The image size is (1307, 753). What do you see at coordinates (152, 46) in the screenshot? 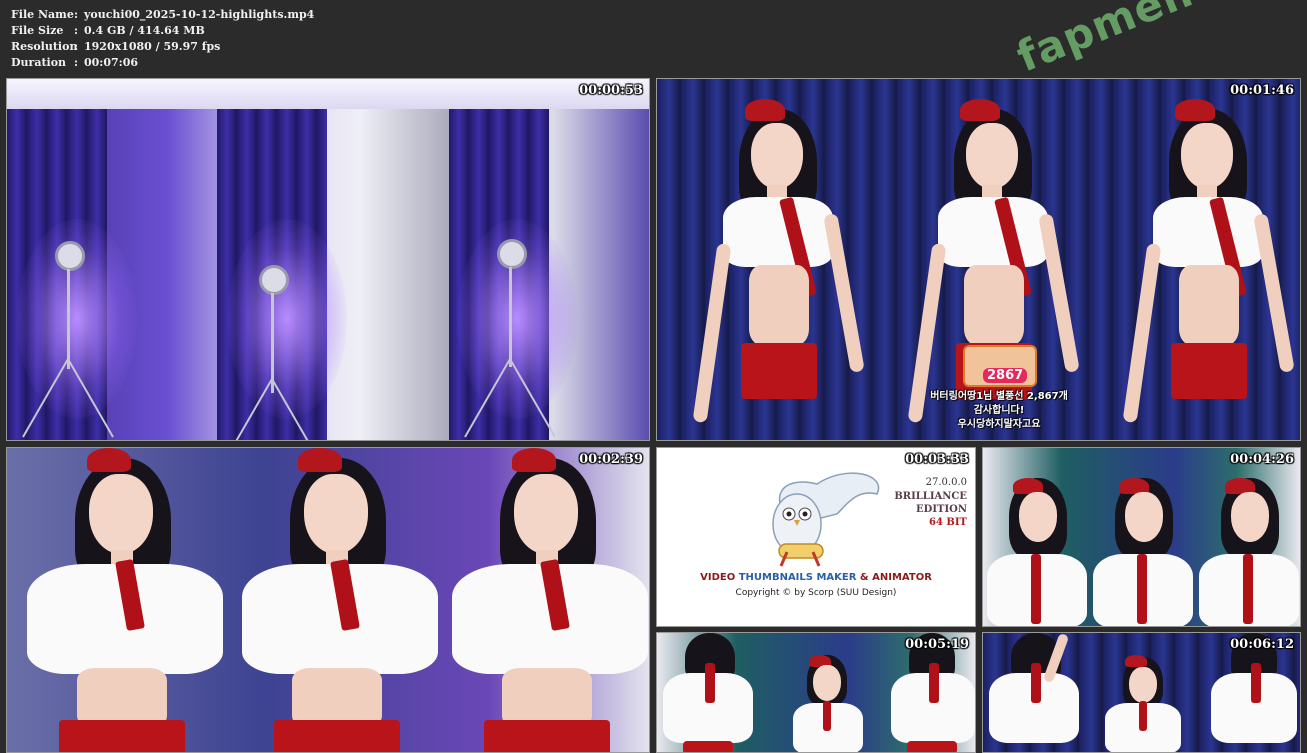
I see `resolution-value: 1920x1080 / 59.97 fps` at bounding box center [152, 46].